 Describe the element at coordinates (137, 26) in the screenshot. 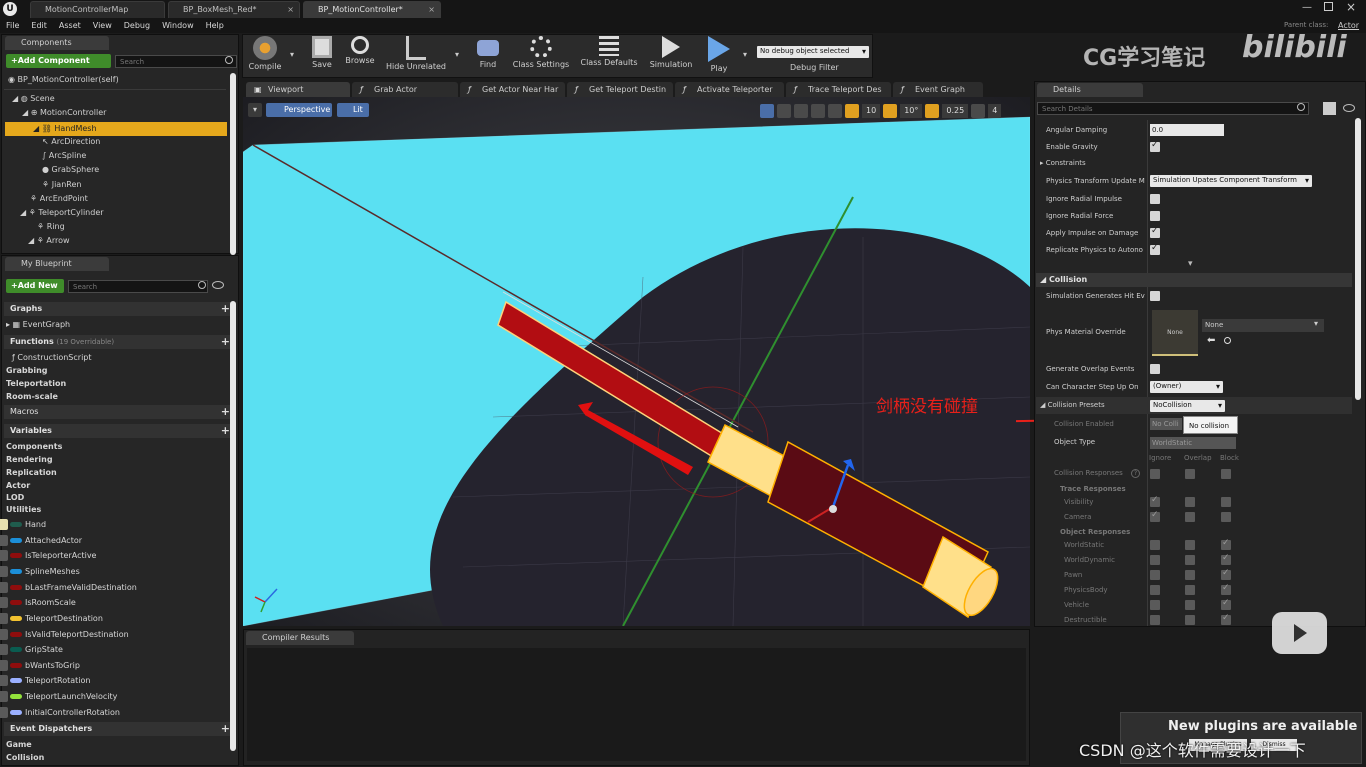

I see `menu-debug: Debug` at that location.